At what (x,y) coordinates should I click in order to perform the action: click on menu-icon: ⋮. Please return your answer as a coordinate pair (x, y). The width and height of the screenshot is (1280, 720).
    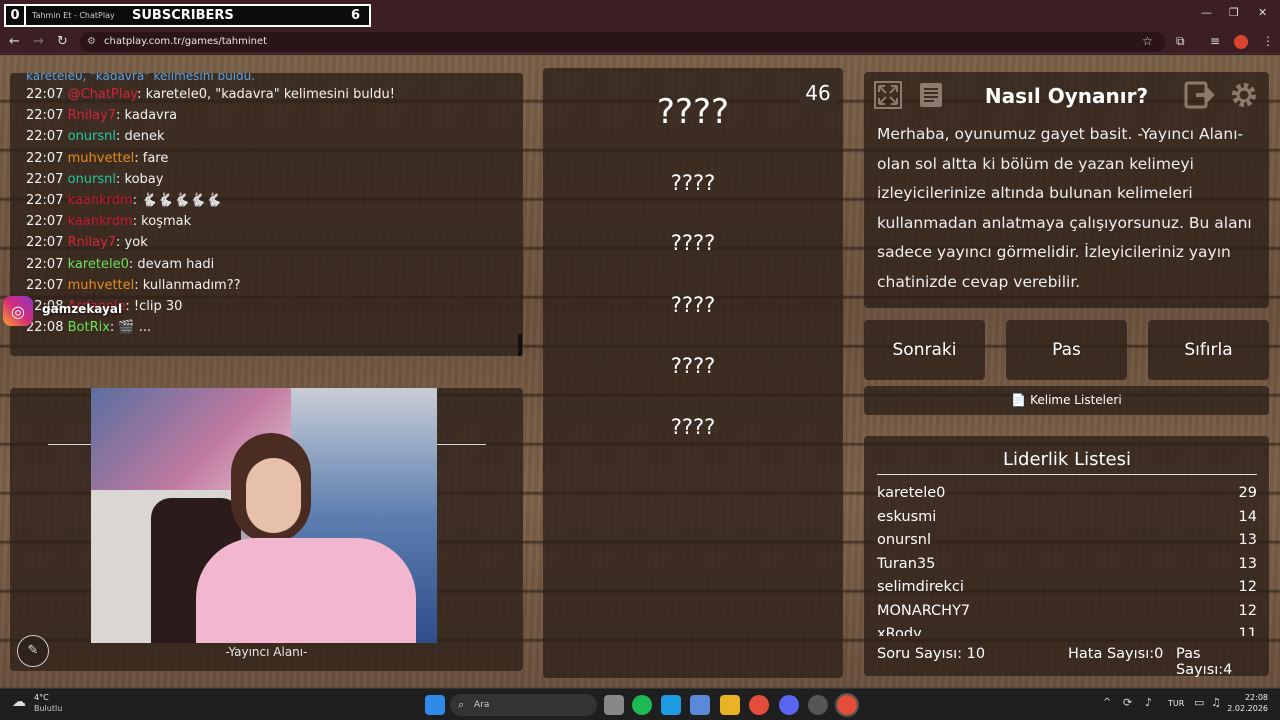
    Looking at the image, I should click on (1268, 41).